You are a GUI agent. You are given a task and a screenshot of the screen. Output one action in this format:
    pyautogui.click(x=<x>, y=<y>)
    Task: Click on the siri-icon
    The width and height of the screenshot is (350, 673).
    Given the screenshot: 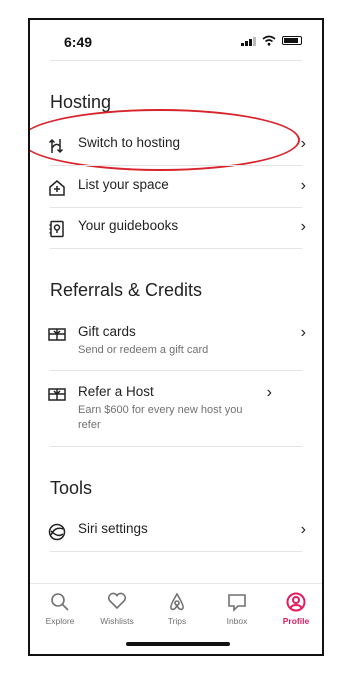 What is the action you would take?
    pyautogui.click(x=57, y=532)
    